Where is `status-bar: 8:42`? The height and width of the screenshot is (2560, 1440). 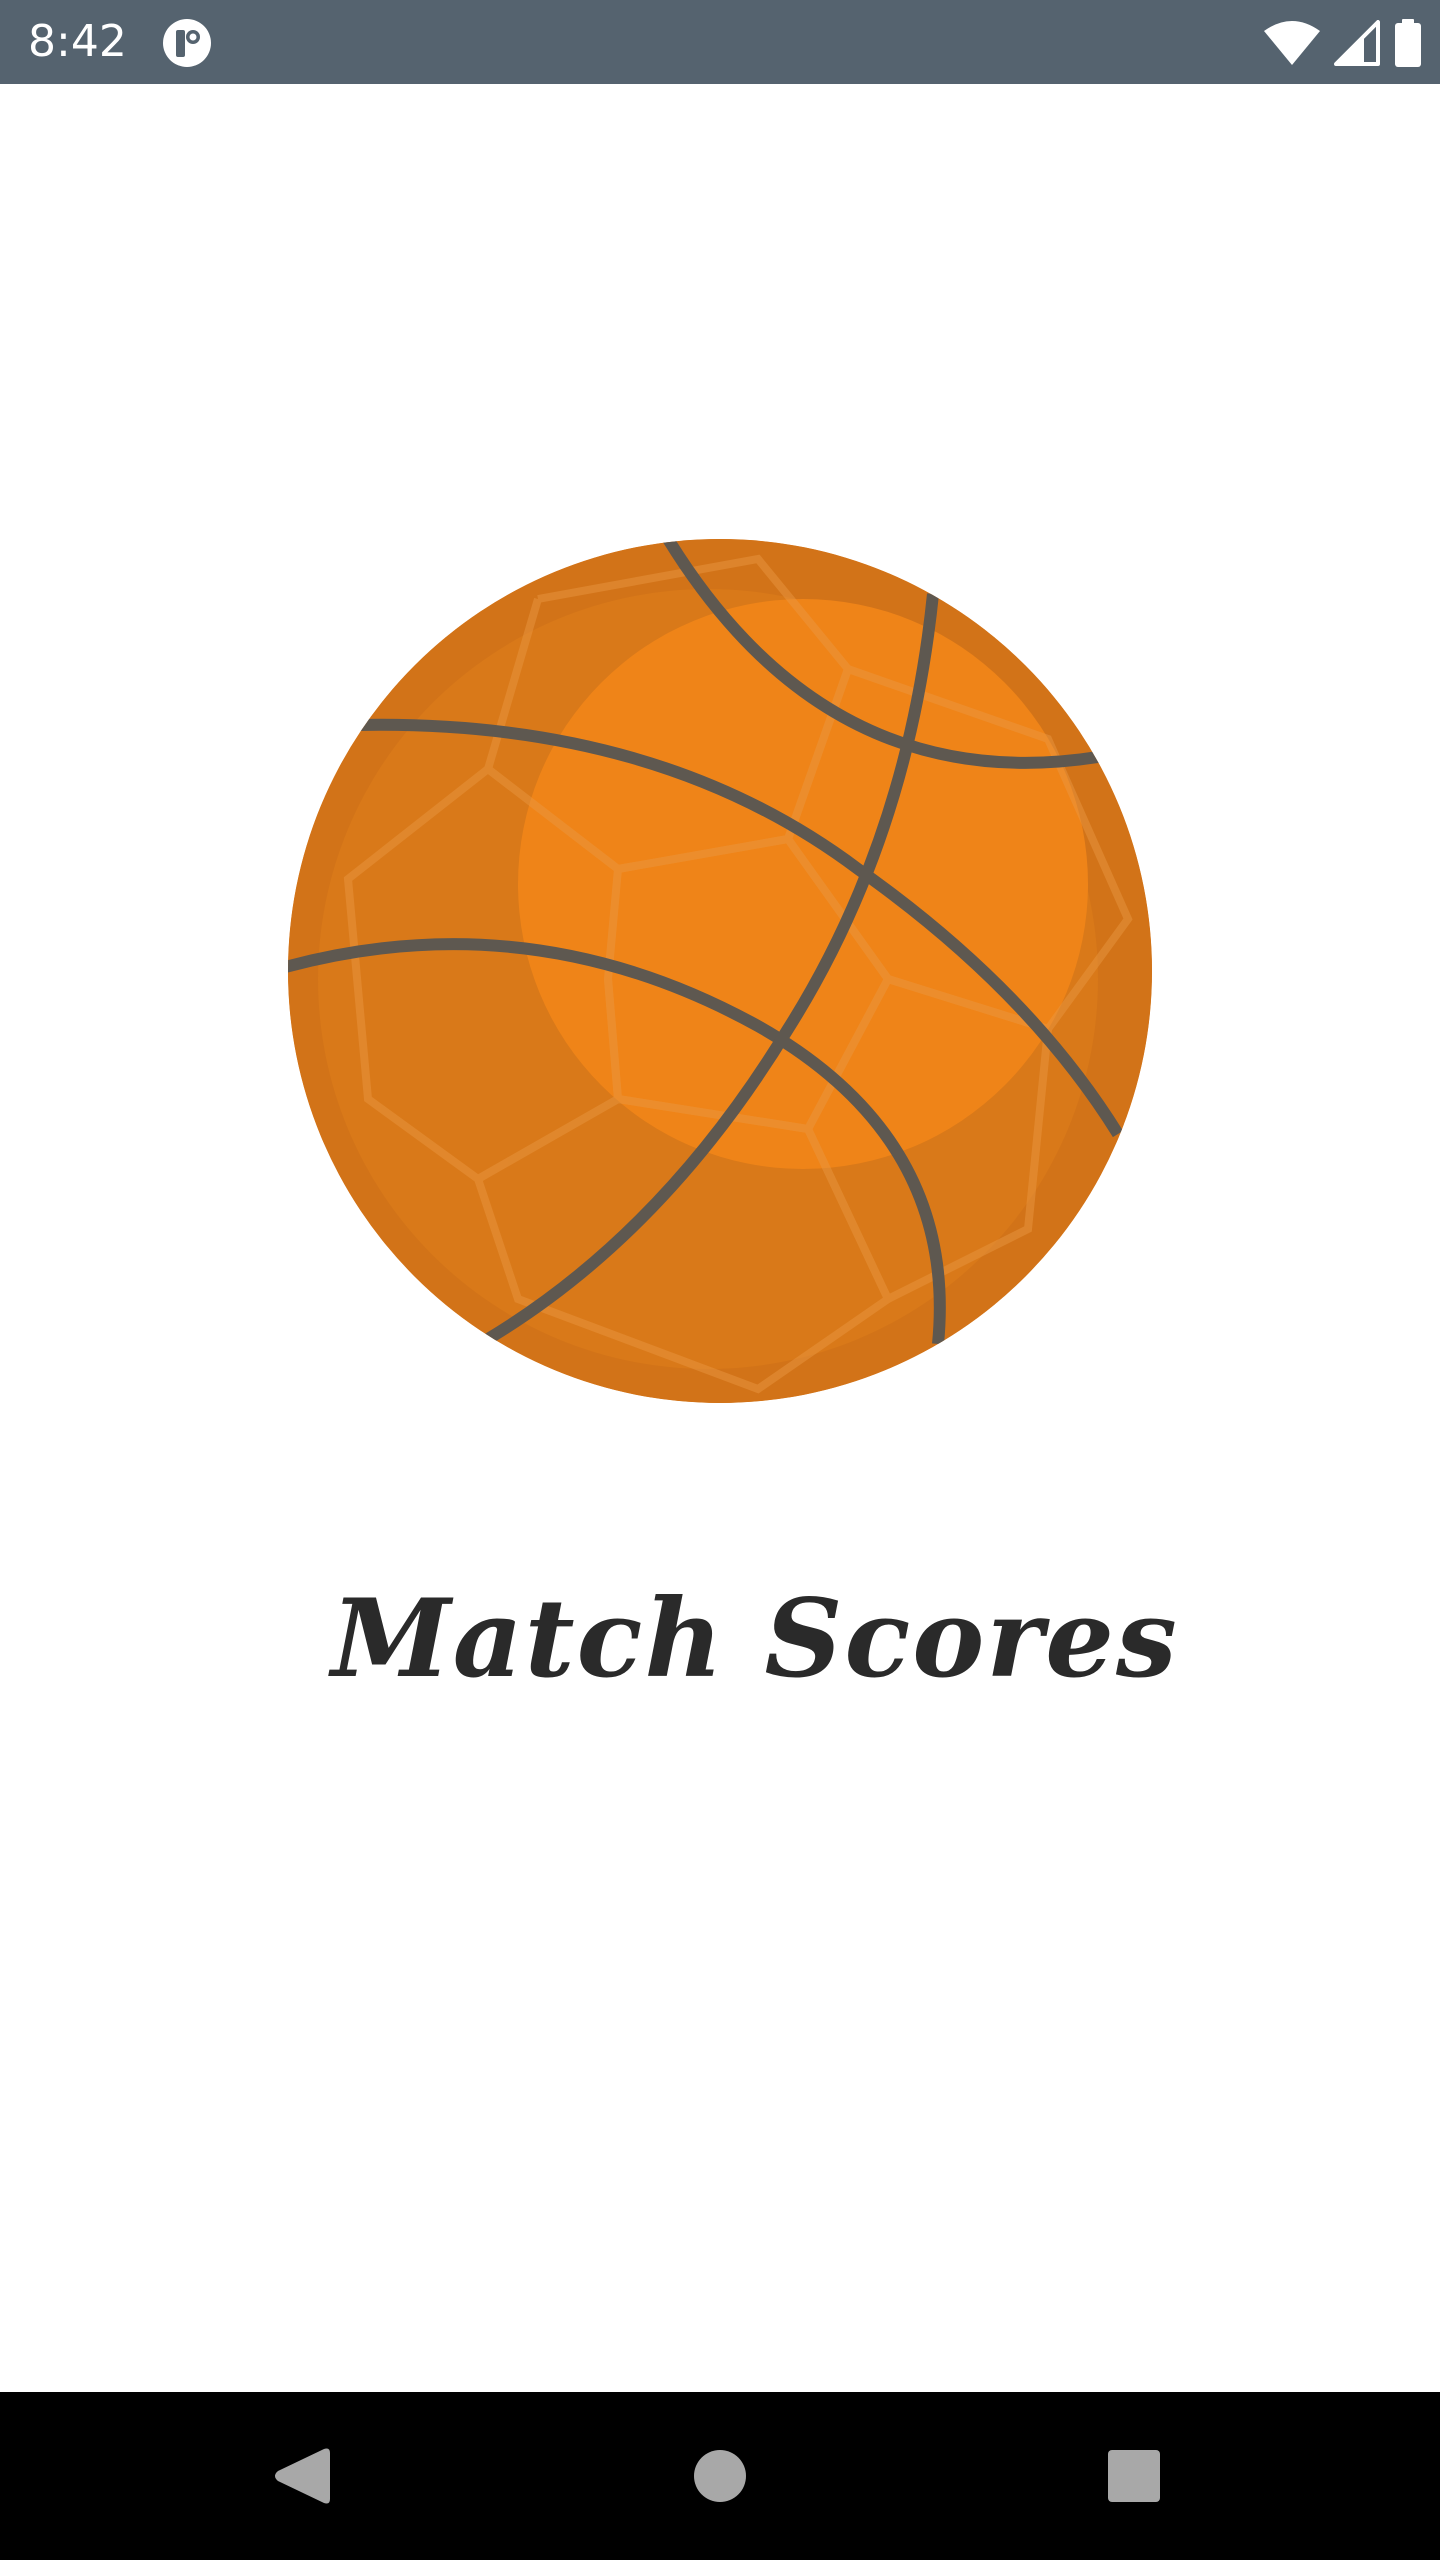 status-bar: 8:42 is located at coordinates (720, 42).